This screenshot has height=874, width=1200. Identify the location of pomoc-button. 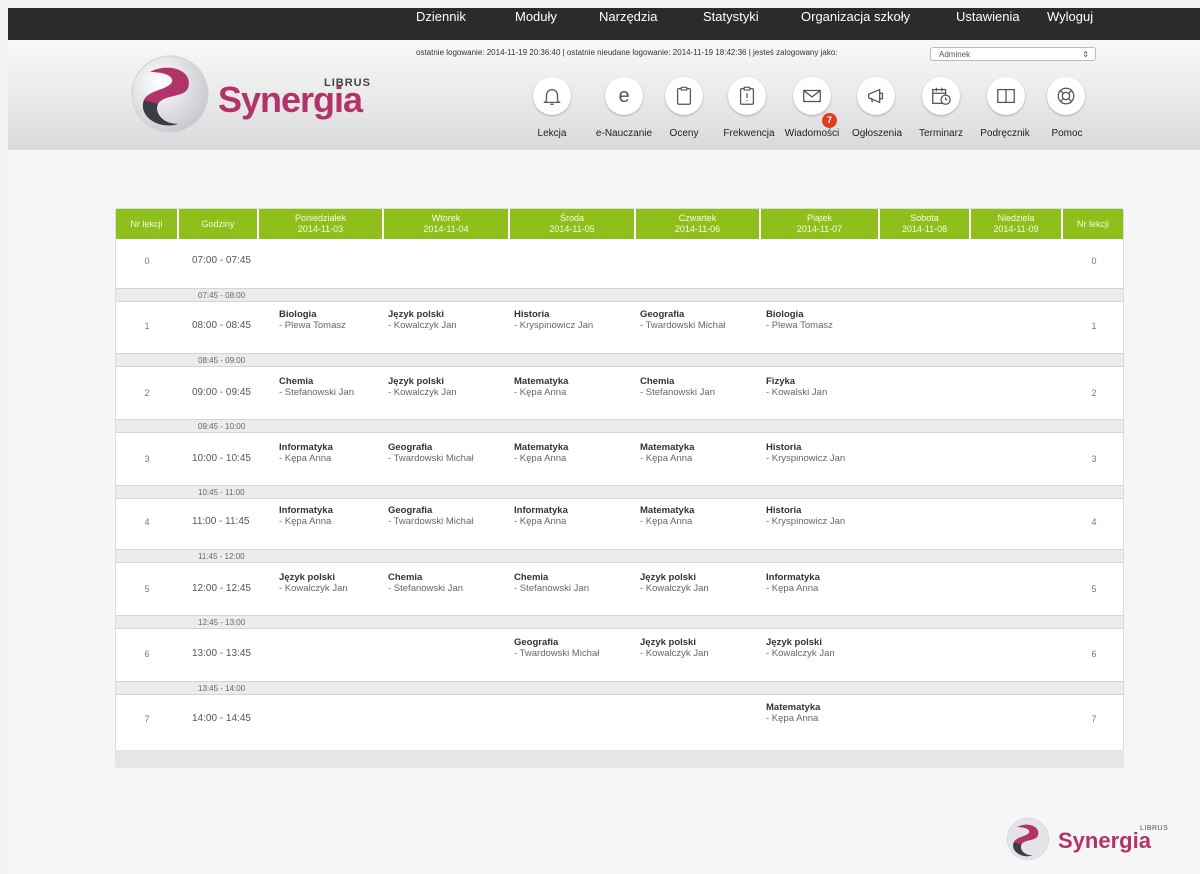
(1066, 96).